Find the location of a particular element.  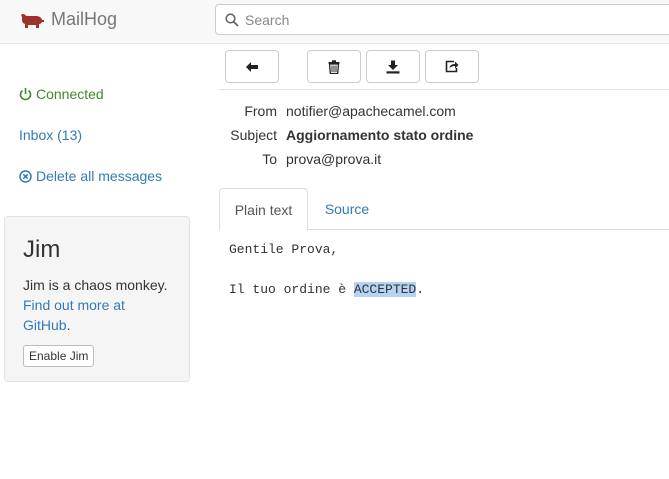

subject-label: Subject is located at coordinates (253, 135).